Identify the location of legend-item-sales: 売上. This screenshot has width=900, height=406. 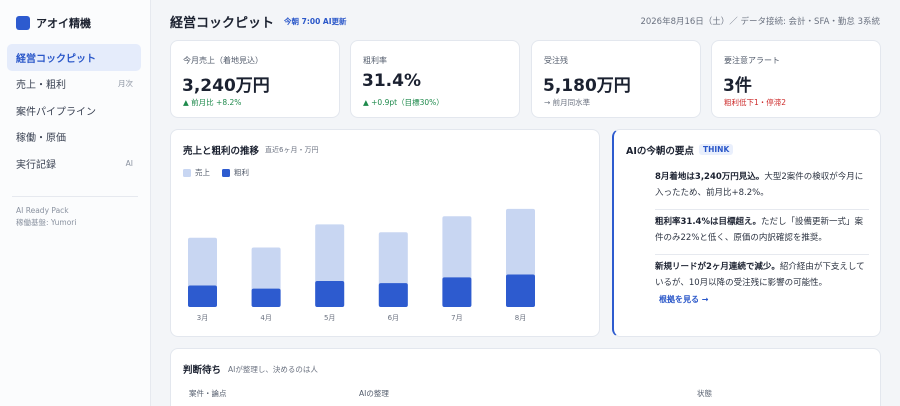
(196, 172).